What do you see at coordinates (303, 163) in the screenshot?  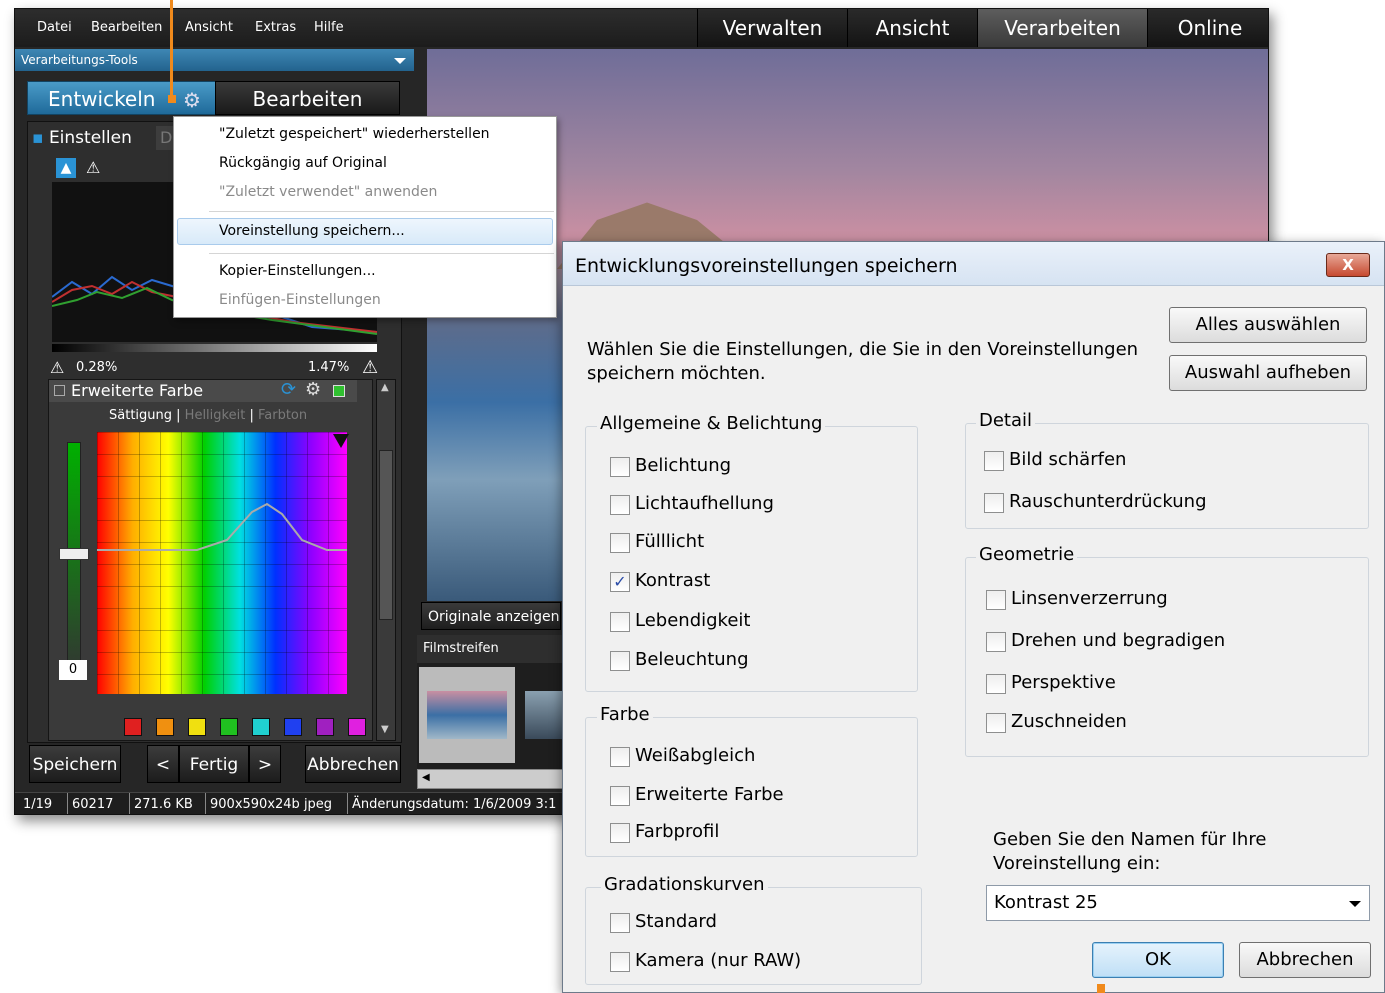 I see `menu-item-revert-original: Rückgängig auf Original` at bounding box center [303, 163].